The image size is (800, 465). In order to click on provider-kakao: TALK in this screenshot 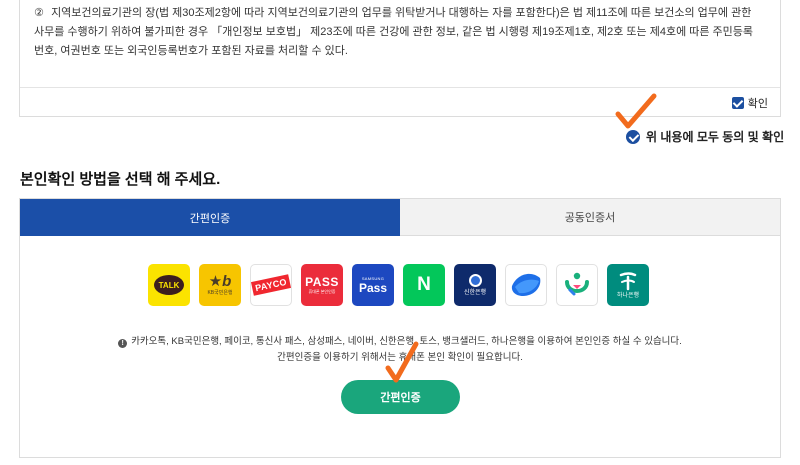, I will do `click(169, 285)`.